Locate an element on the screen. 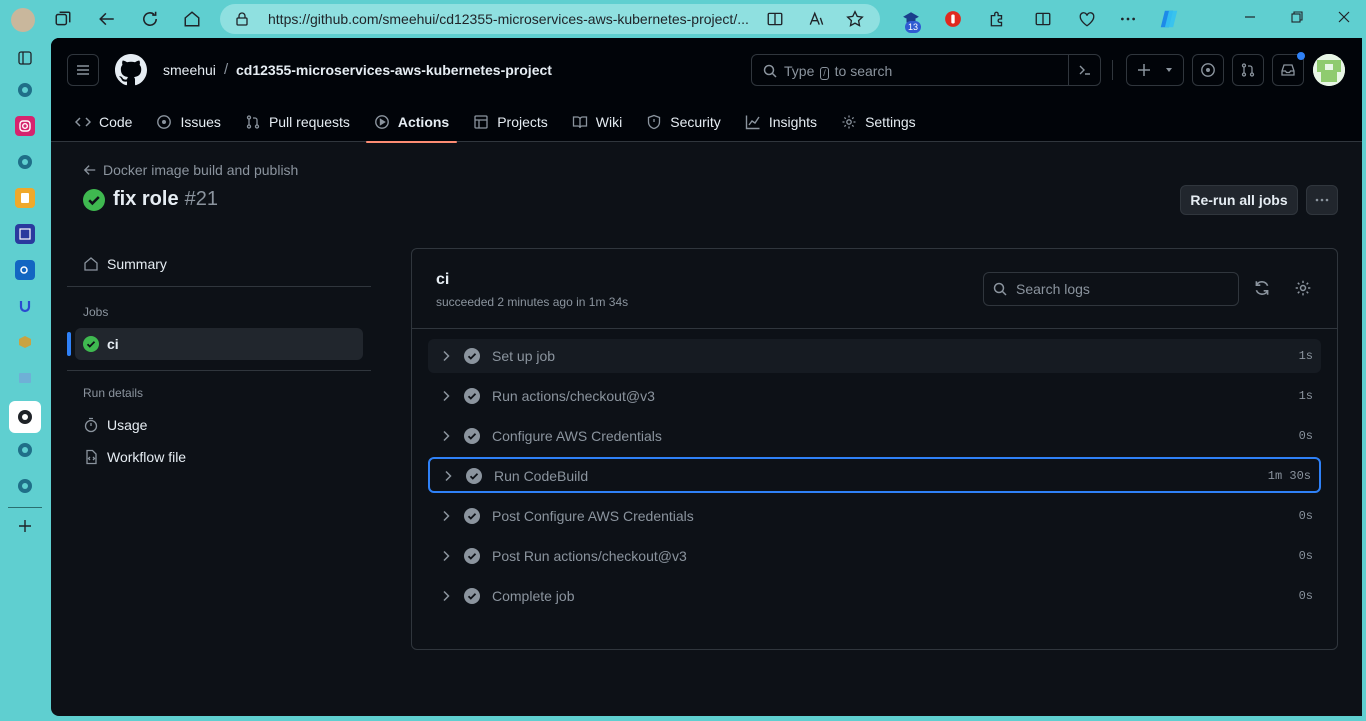  tab-actions-icon is located at coordinates (63, 19).